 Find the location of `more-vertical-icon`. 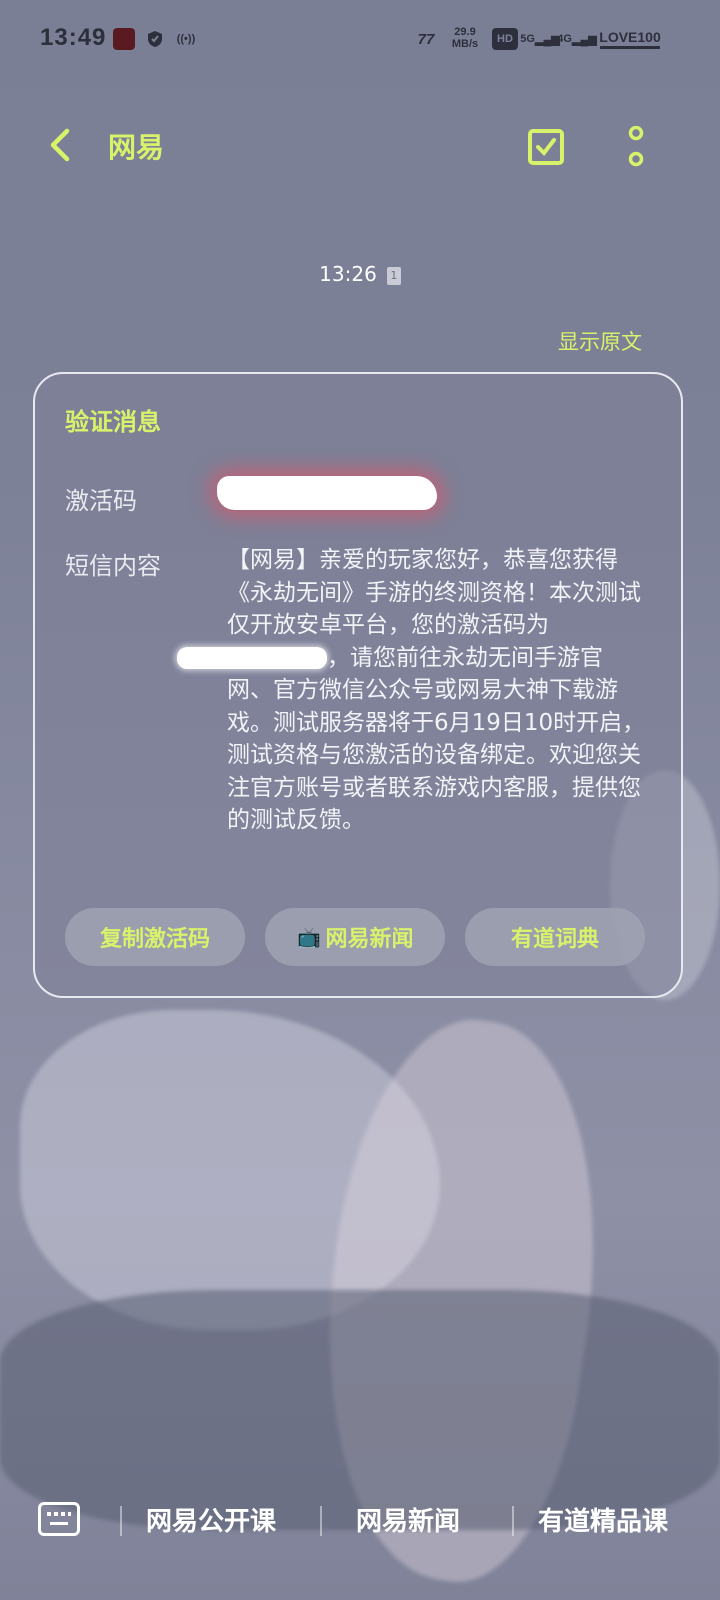

more-vertical-icon is located at coordinates (636, 146).